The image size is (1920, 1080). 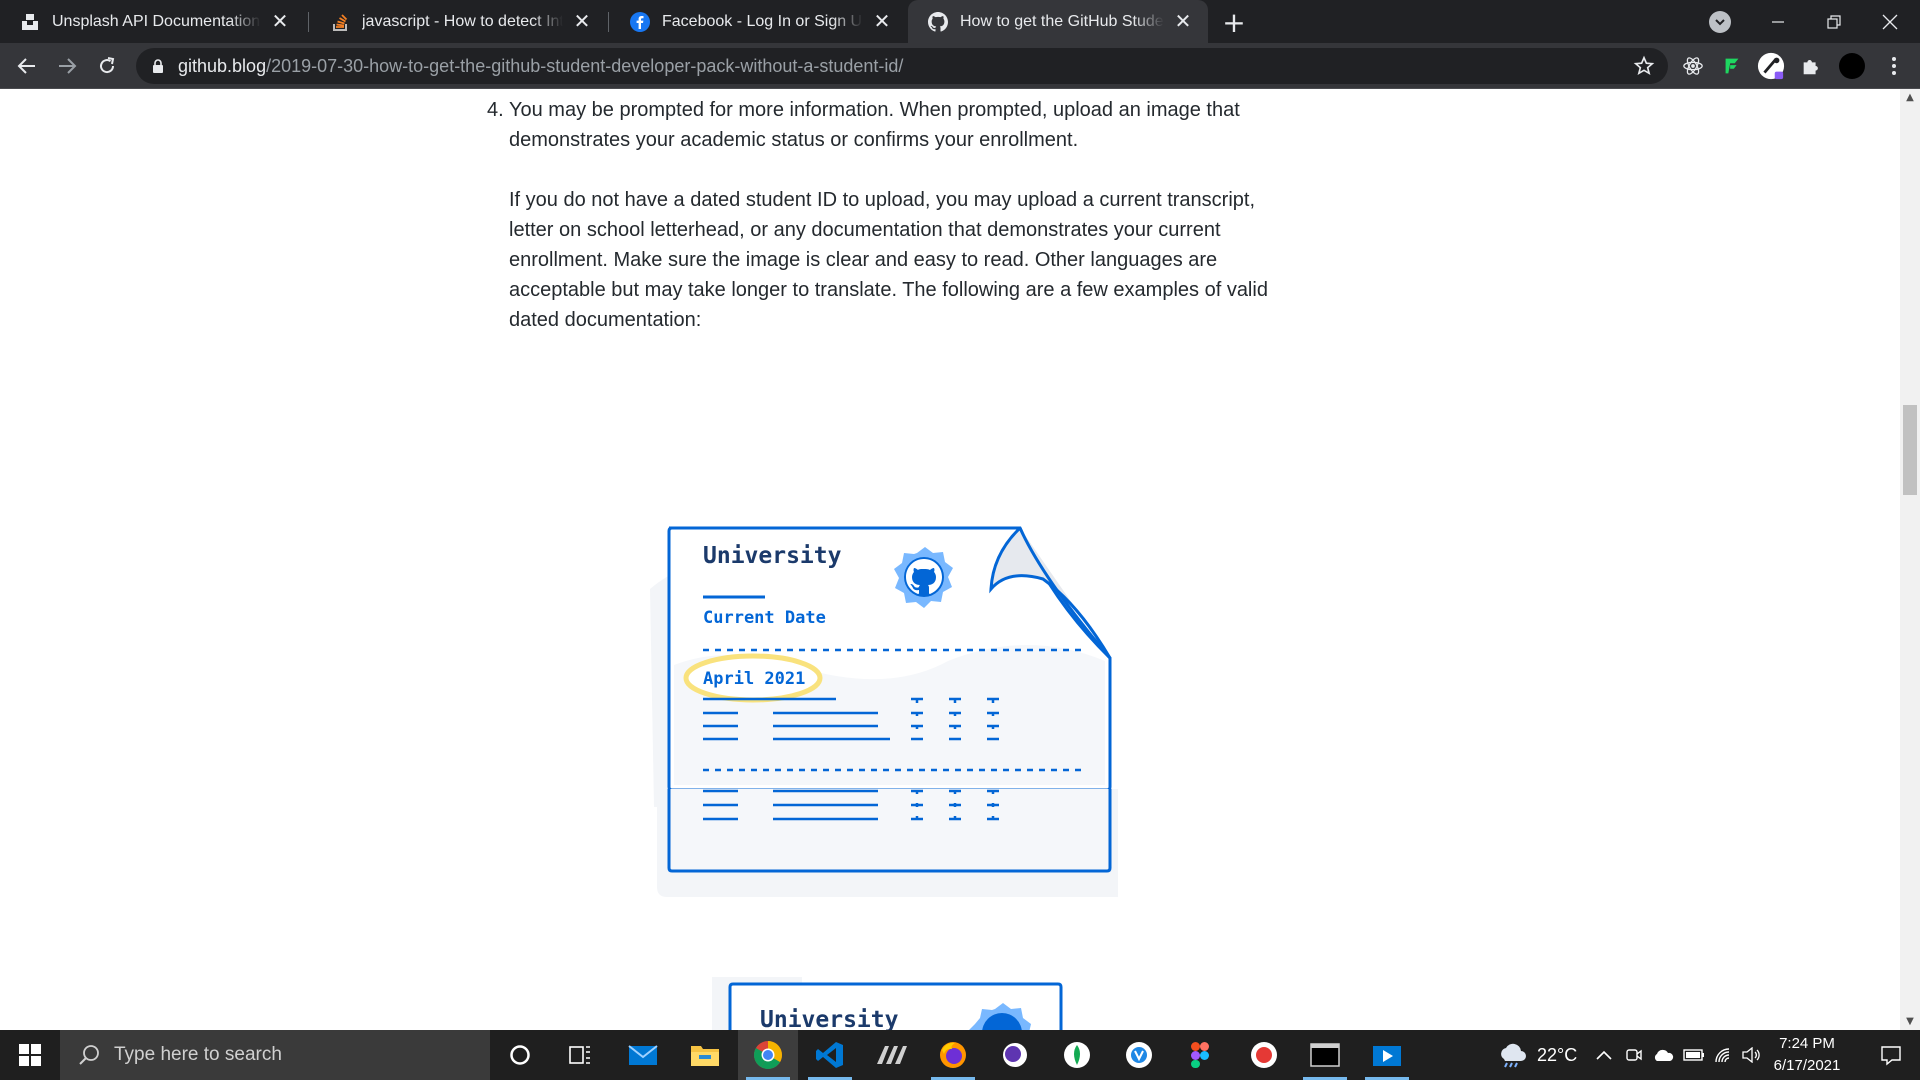 I want to click on app-blue-badge-icon, so click(x=1139, y=1055).